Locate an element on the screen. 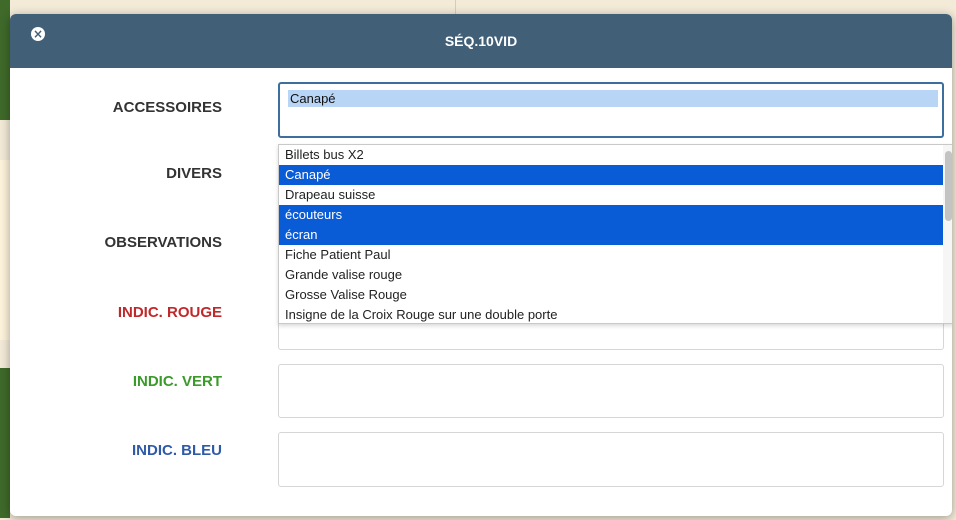  dropdown-option: Canapé is located at coordinates (612, 175).